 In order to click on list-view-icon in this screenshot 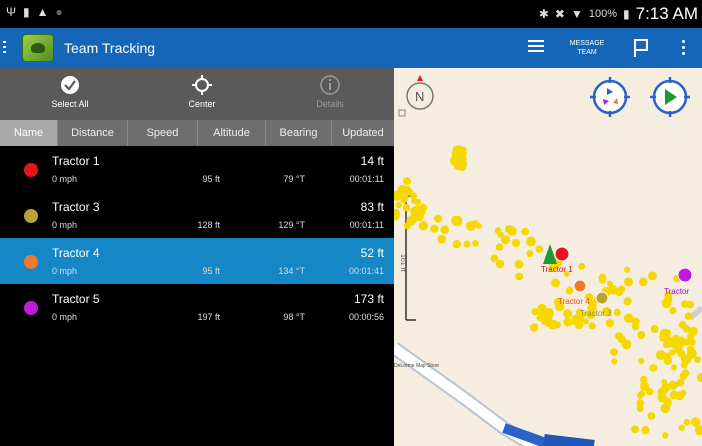, I will do `click(536, 47)`.